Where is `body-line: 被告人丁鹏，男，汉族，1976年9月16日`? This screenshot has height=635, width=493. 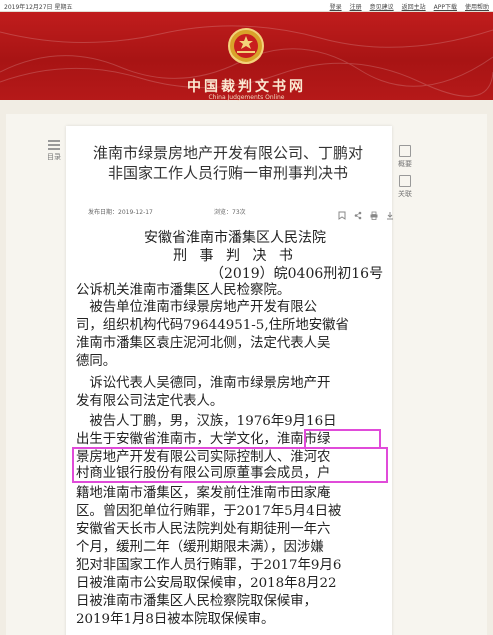
body-line: 被告人丁鹏，男，汉族，1976年9月16日 is located at coordinates (206, 421).